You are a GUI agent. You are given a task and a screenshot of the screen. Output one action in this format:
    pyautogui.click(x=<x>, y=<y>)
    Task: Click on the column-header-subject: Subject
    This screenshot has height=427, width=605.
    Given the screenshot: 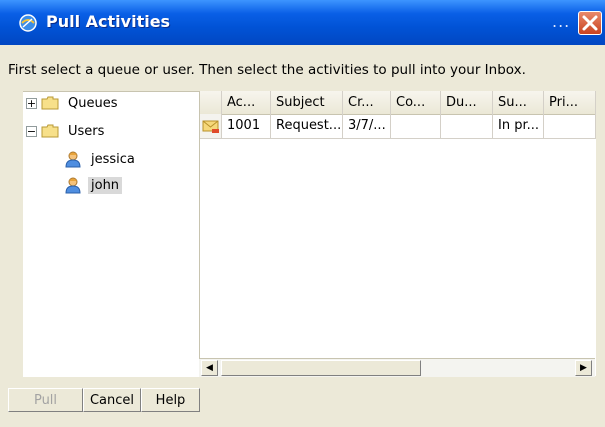 What is the action you would take?
    pyautogui.click(x=307, y=102)
    